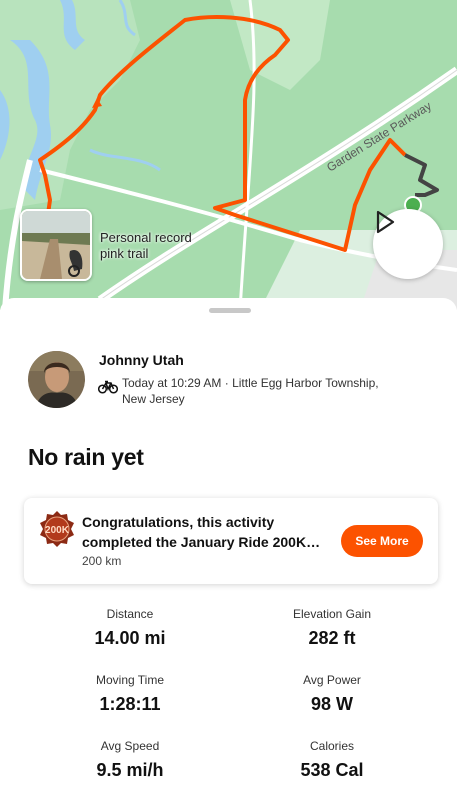 This screenshot has width=457, height=800. Describe the element at coordinates (130, 614) in the screenshot. I see `stat-label: Distance` at that location.